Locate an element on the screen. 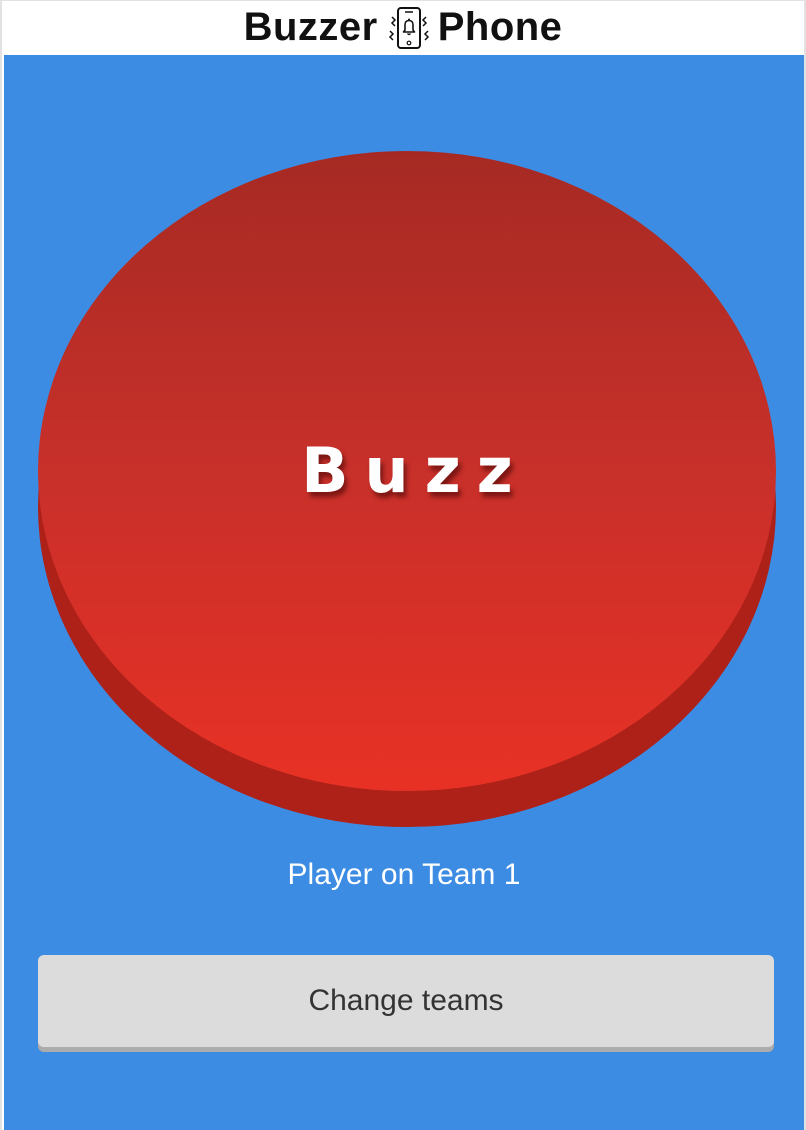  app-header: Buzzer Phone is located at coordinates (403, 27).